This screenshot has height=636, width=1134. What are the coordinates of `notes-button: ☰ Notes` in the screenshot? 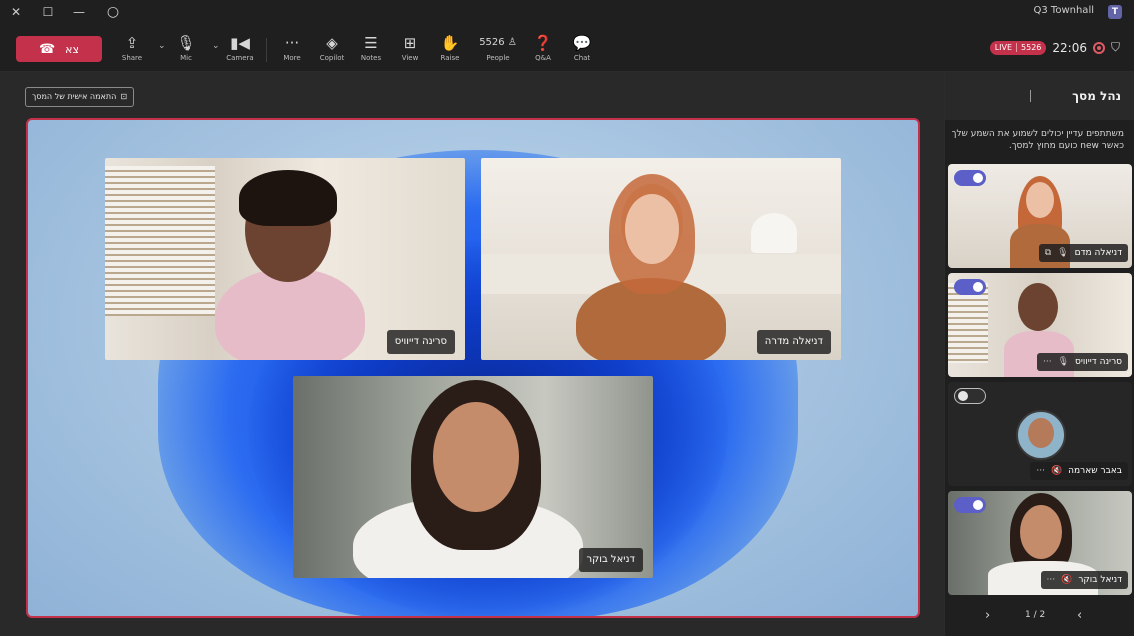 It's located at (371, 50).